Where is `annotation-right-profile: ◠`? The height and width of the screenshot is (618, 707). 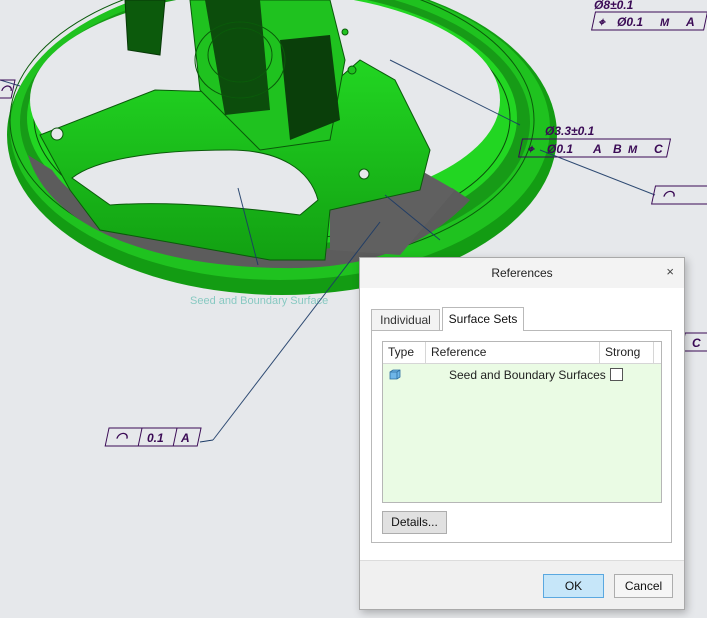
annotation-right-profile: ◠ is located at coordinates (679, 195).